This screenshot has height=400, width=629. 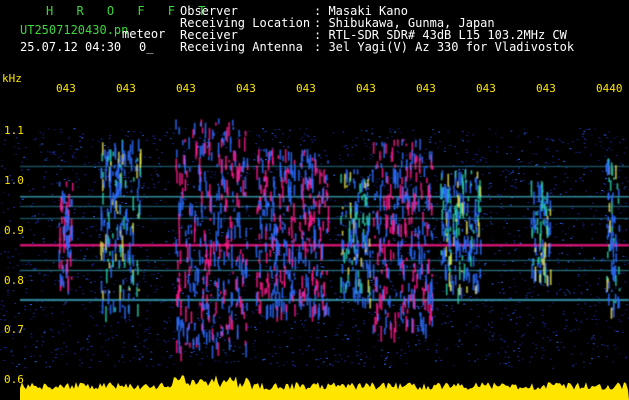 I want to click on antenna-value: : 3el Yagi(V) Az 330 for Vladivostok, so click(x=444, y=47).